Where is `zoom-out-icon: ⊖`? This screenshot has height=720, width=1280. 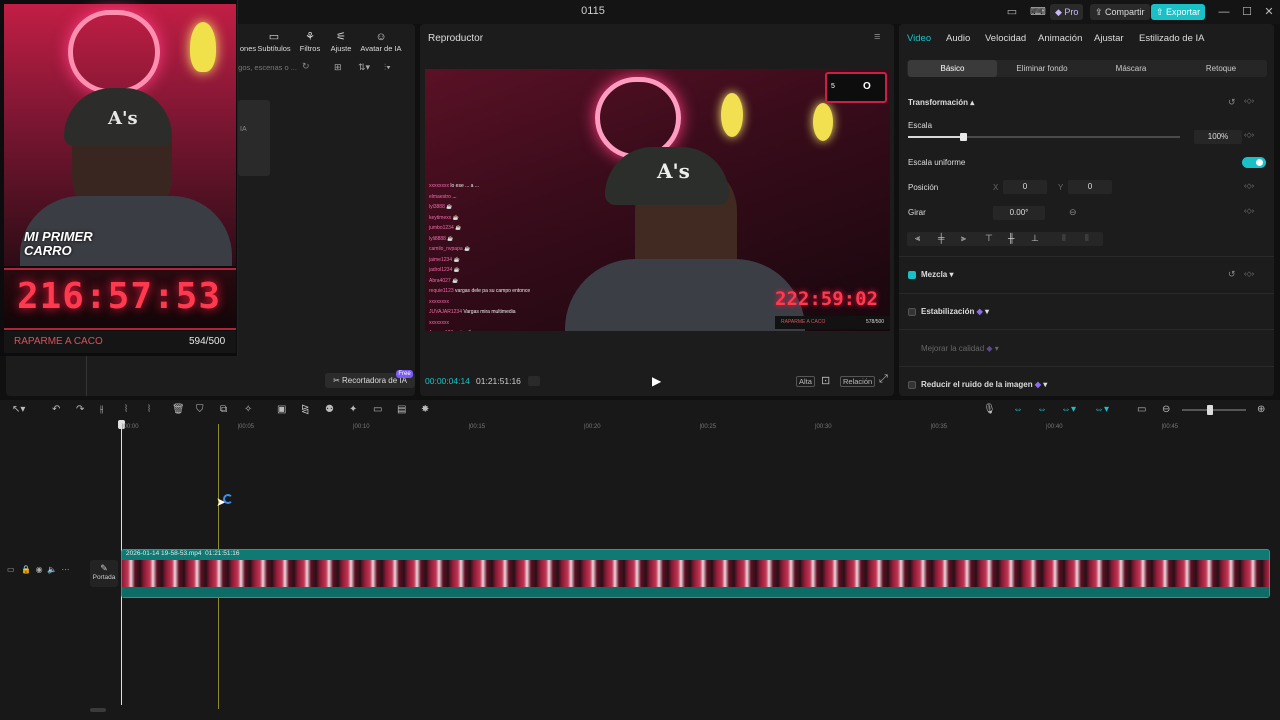
zoom-out-icon: ⊖ is located at coordinates (1166, 409).